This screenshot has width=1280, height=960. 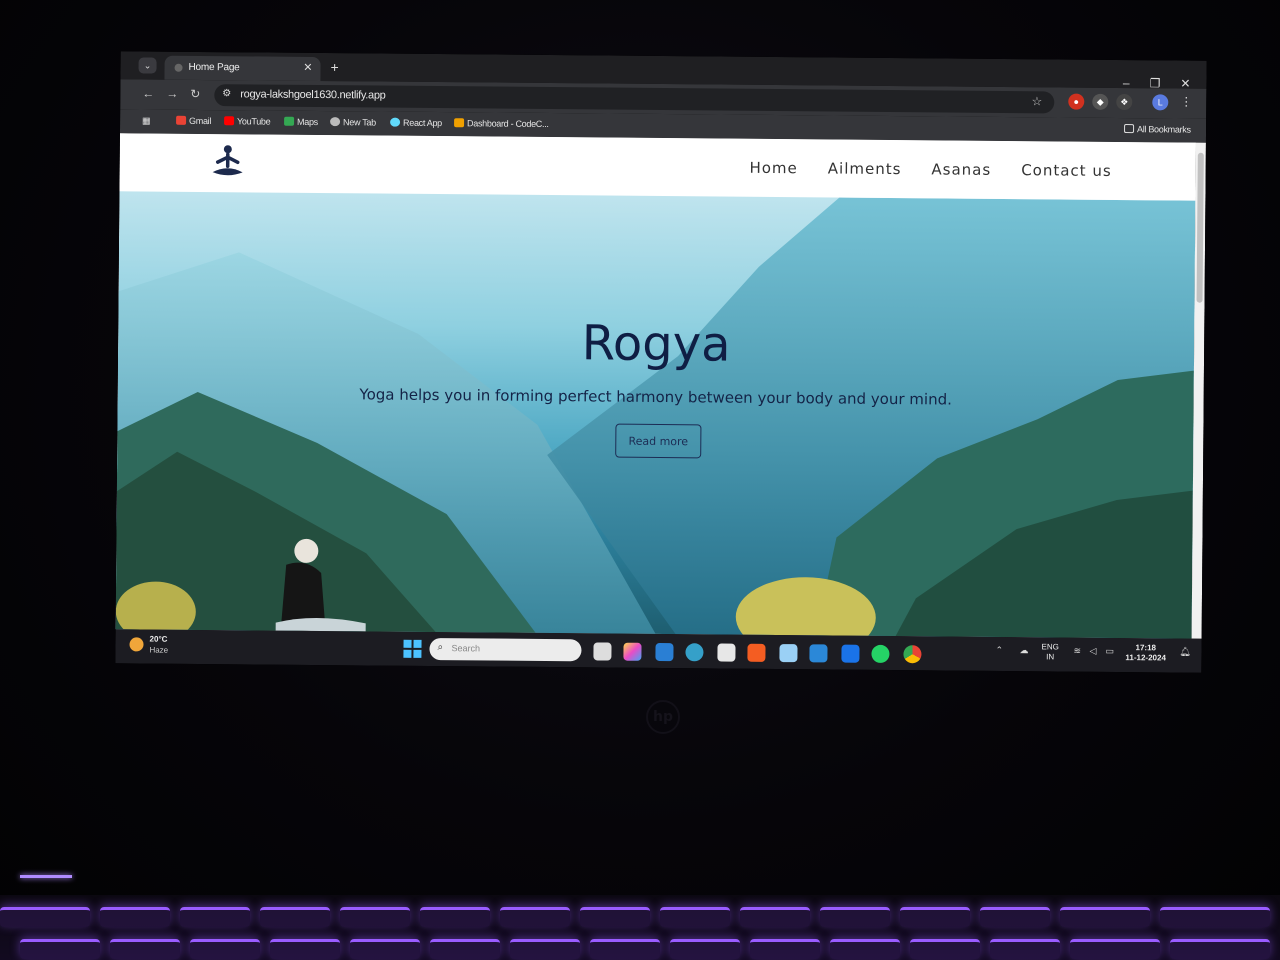 What do you see at coordinates (658, 441) in the screenshot?
I see `read-more-button: Read more` at bounding box center [658, 441].